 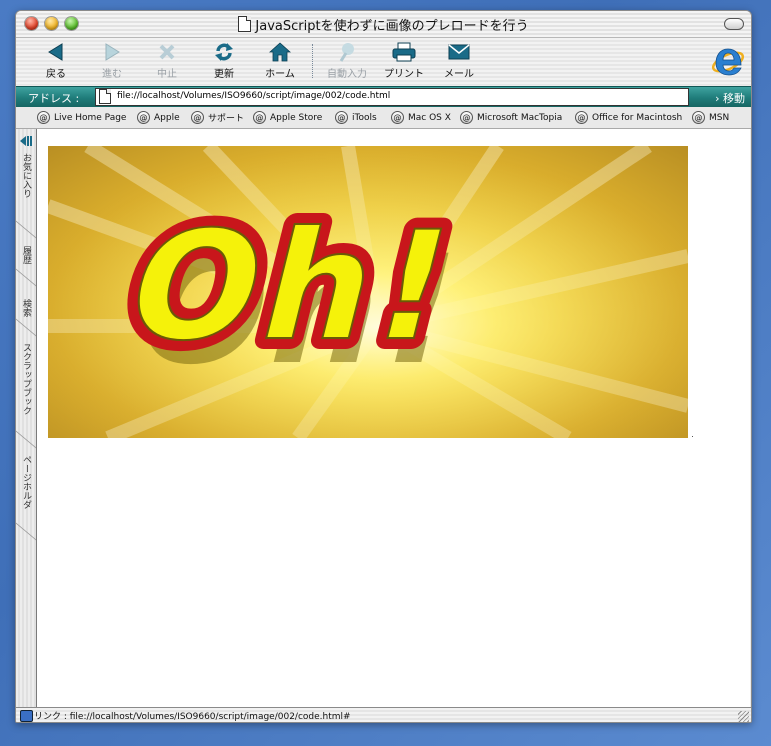 What do you see at coordinates (743, 716) in the screenshot?
I see `resize-grip-icon` at bounding box center [743, 716].